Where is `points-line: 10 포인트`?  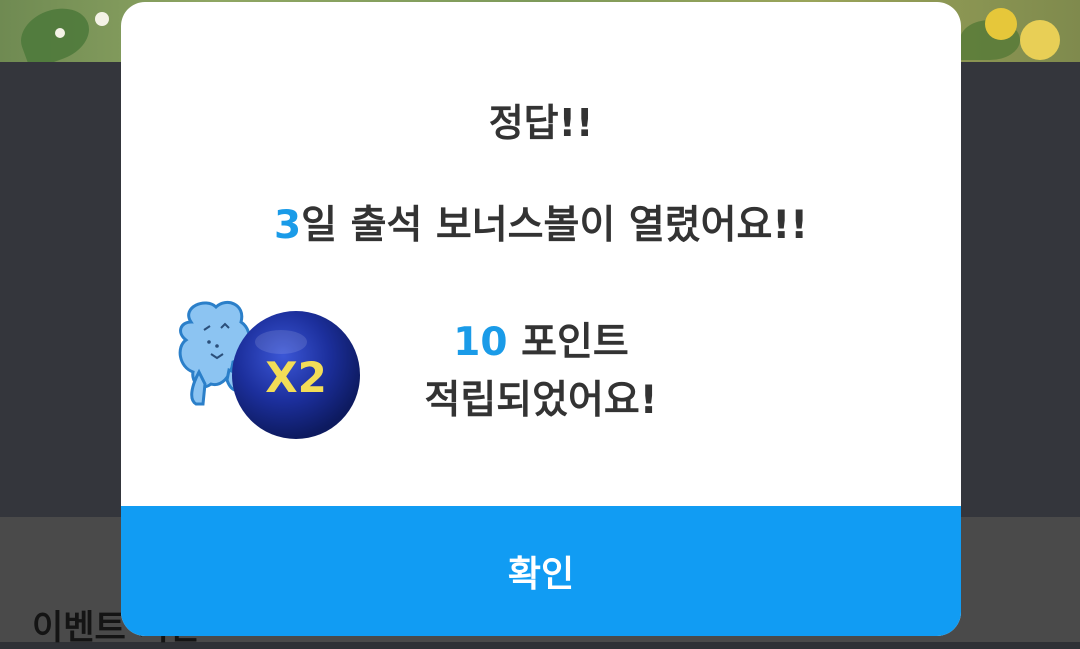 points-line: 10 포인트 is located at coordinates (541, 343).